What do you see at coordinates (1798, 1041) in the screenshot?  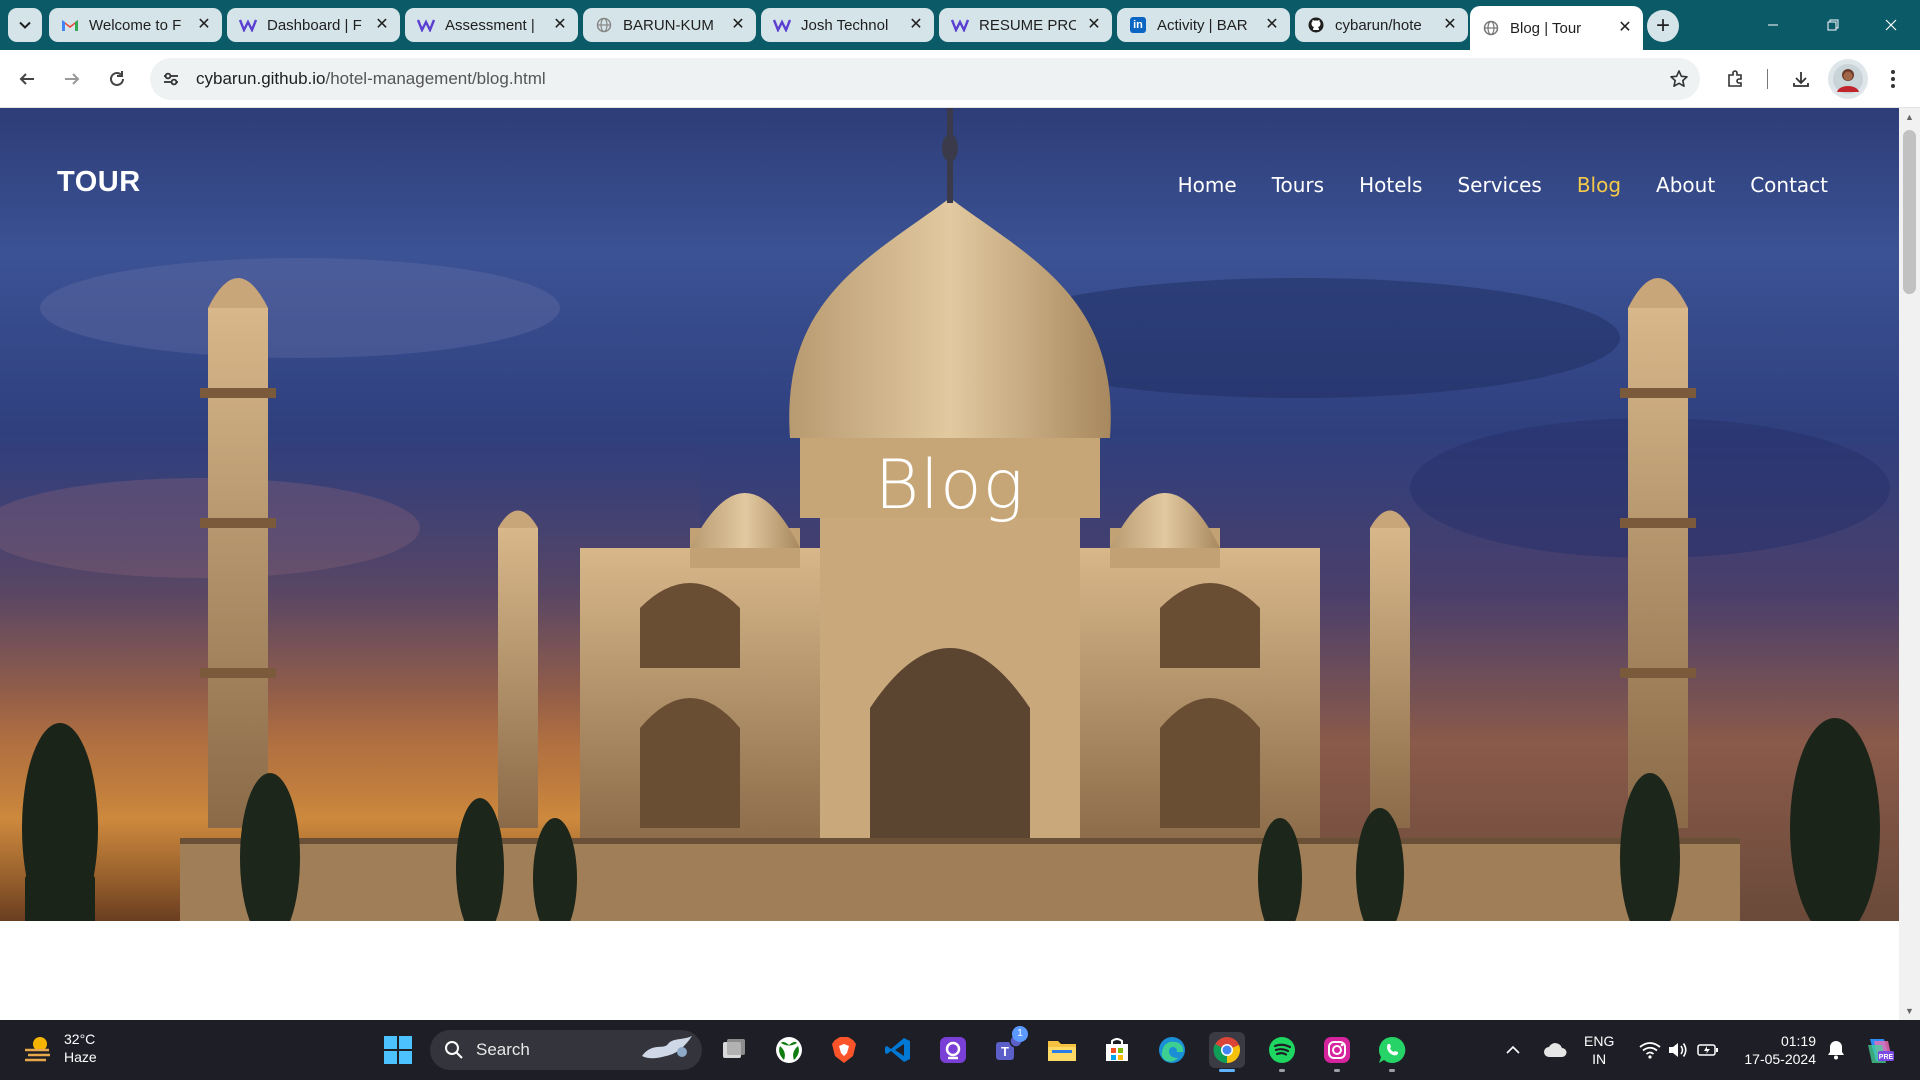 I see `clock-time: 01:19` at bounding box center [1798, 1041].